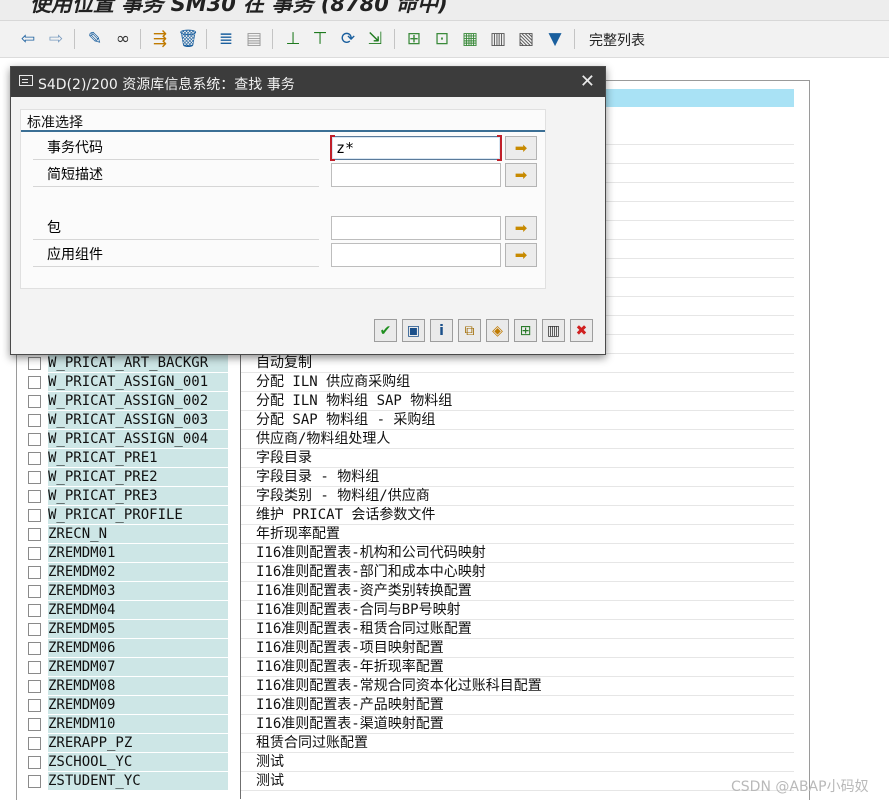 The height and width of the screenshot is (800, 889). Describe the element at coordinates (413, 330) in the screenshot. I see `save-icon: ▣` at that location.